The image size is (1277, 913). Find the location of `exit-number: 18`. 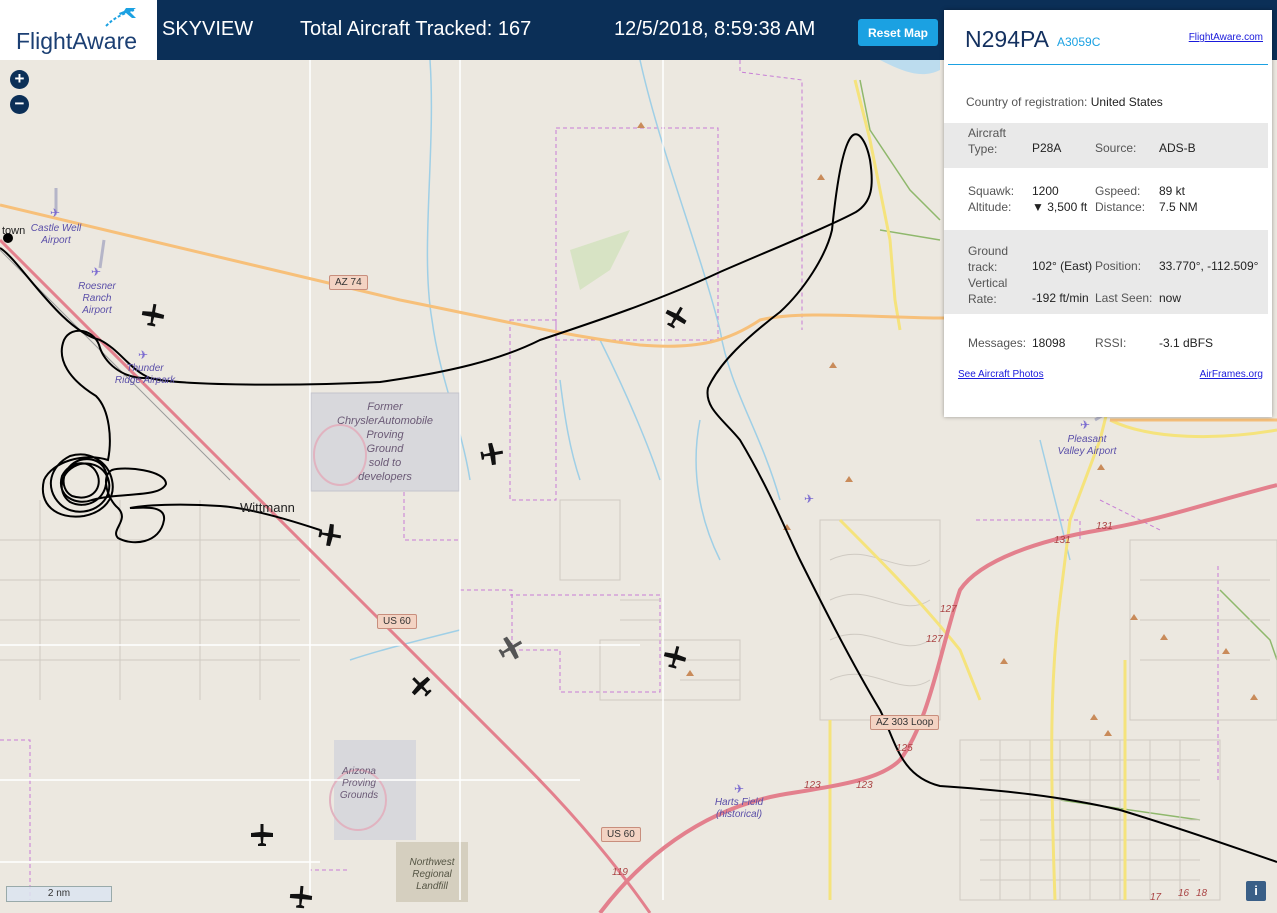

exit-number: 18 is located at coordinates (1202, 893).